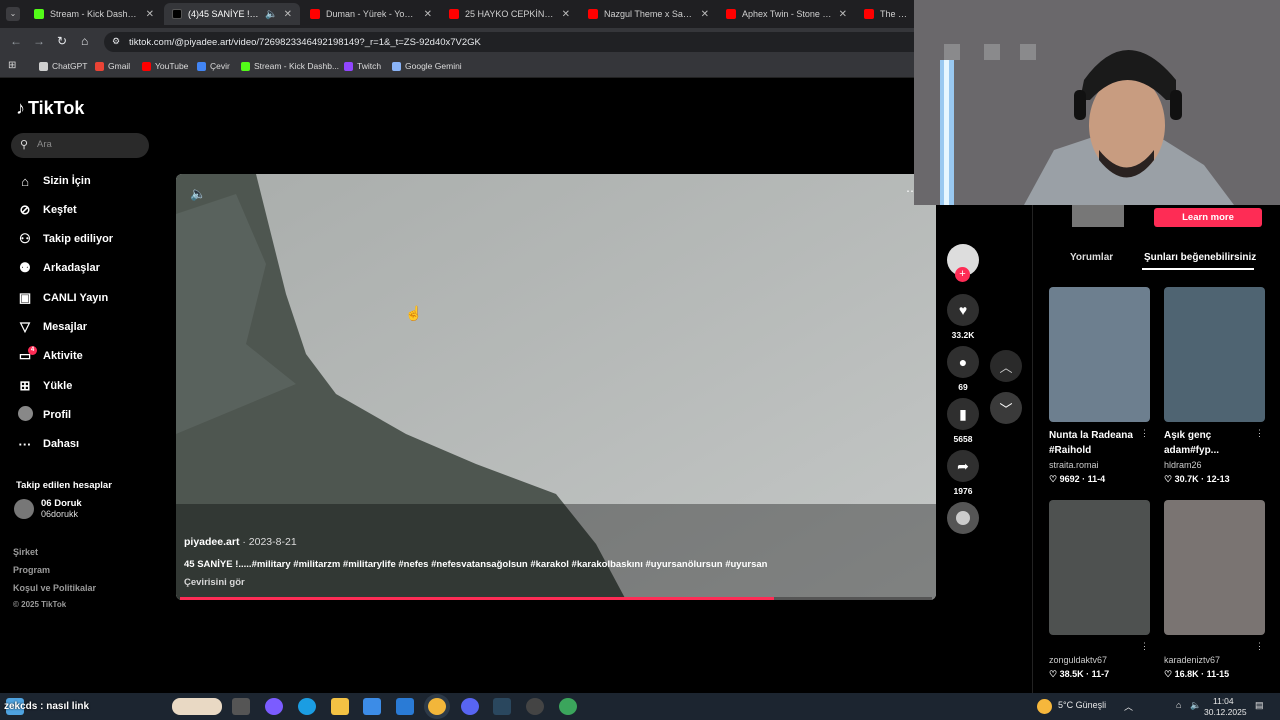 The height and width of the screenshot is (720, 1280). What do you see at coordinates (213, 66) in the screenshot?
I see `bookmark-translate: Çevir` at bounding box center [213, 66].